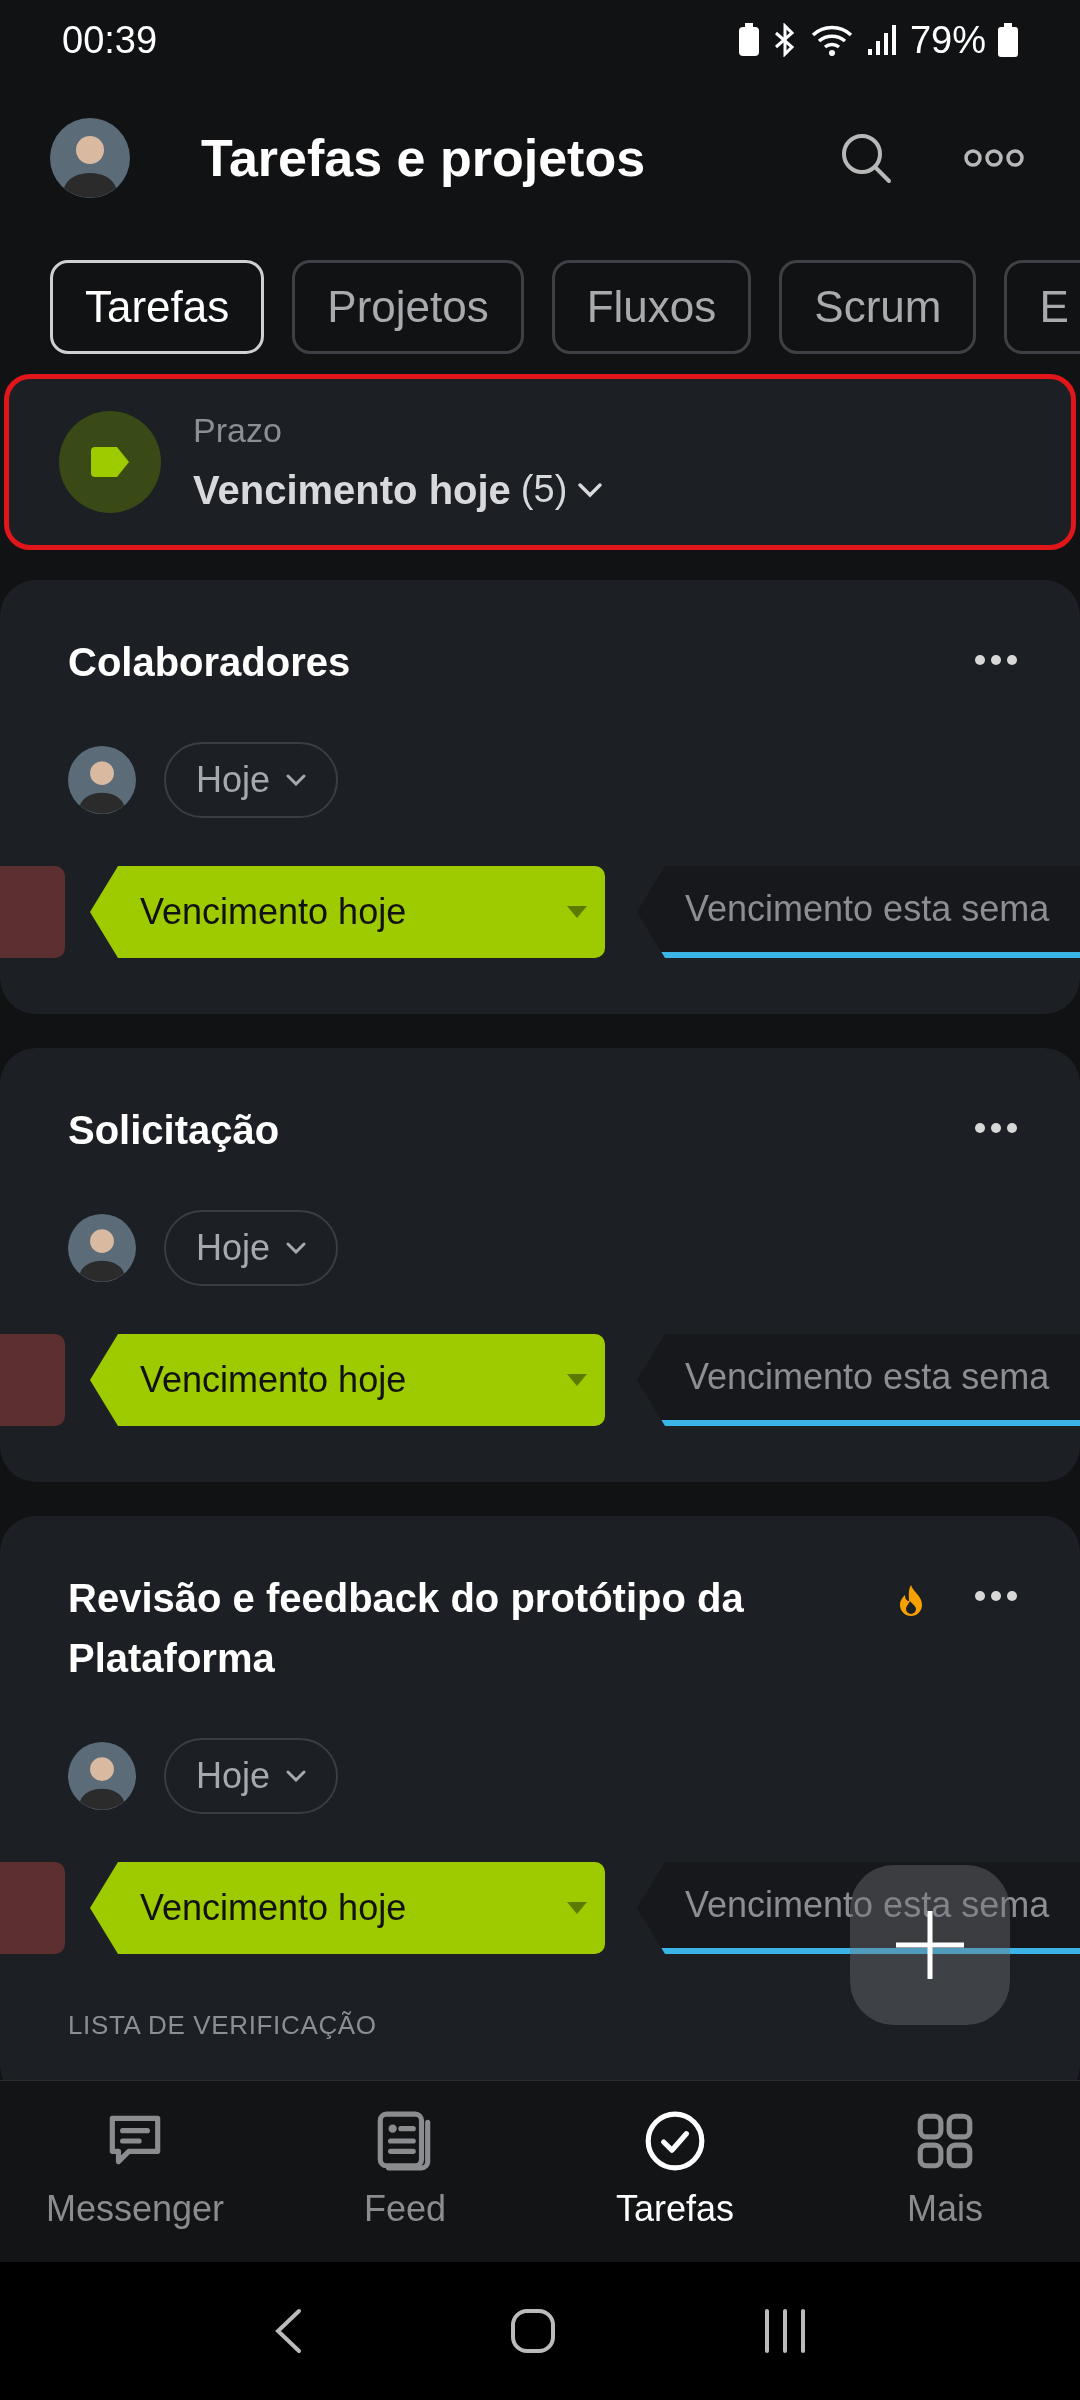  Describe the element at coordinates (784, 2331) in the screenshot. I see `recents-icon` at that location.